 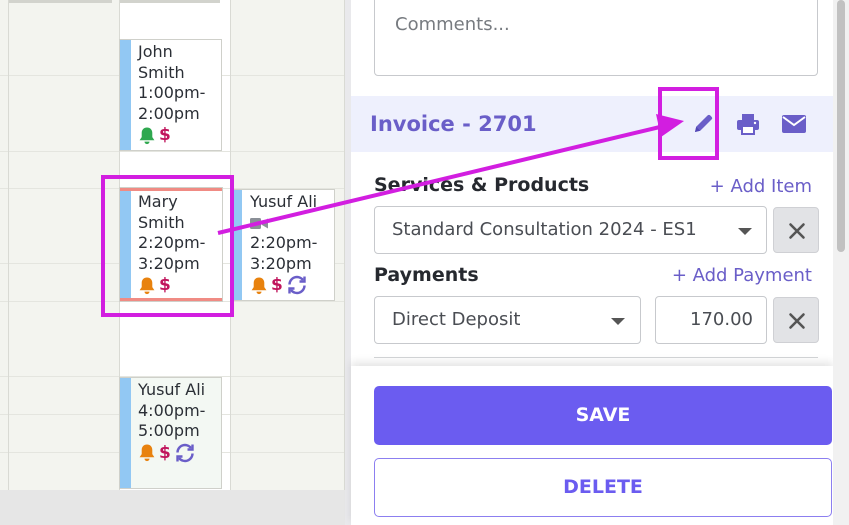 I want to click on calendar-after-hours, so click(x=172, y=507).